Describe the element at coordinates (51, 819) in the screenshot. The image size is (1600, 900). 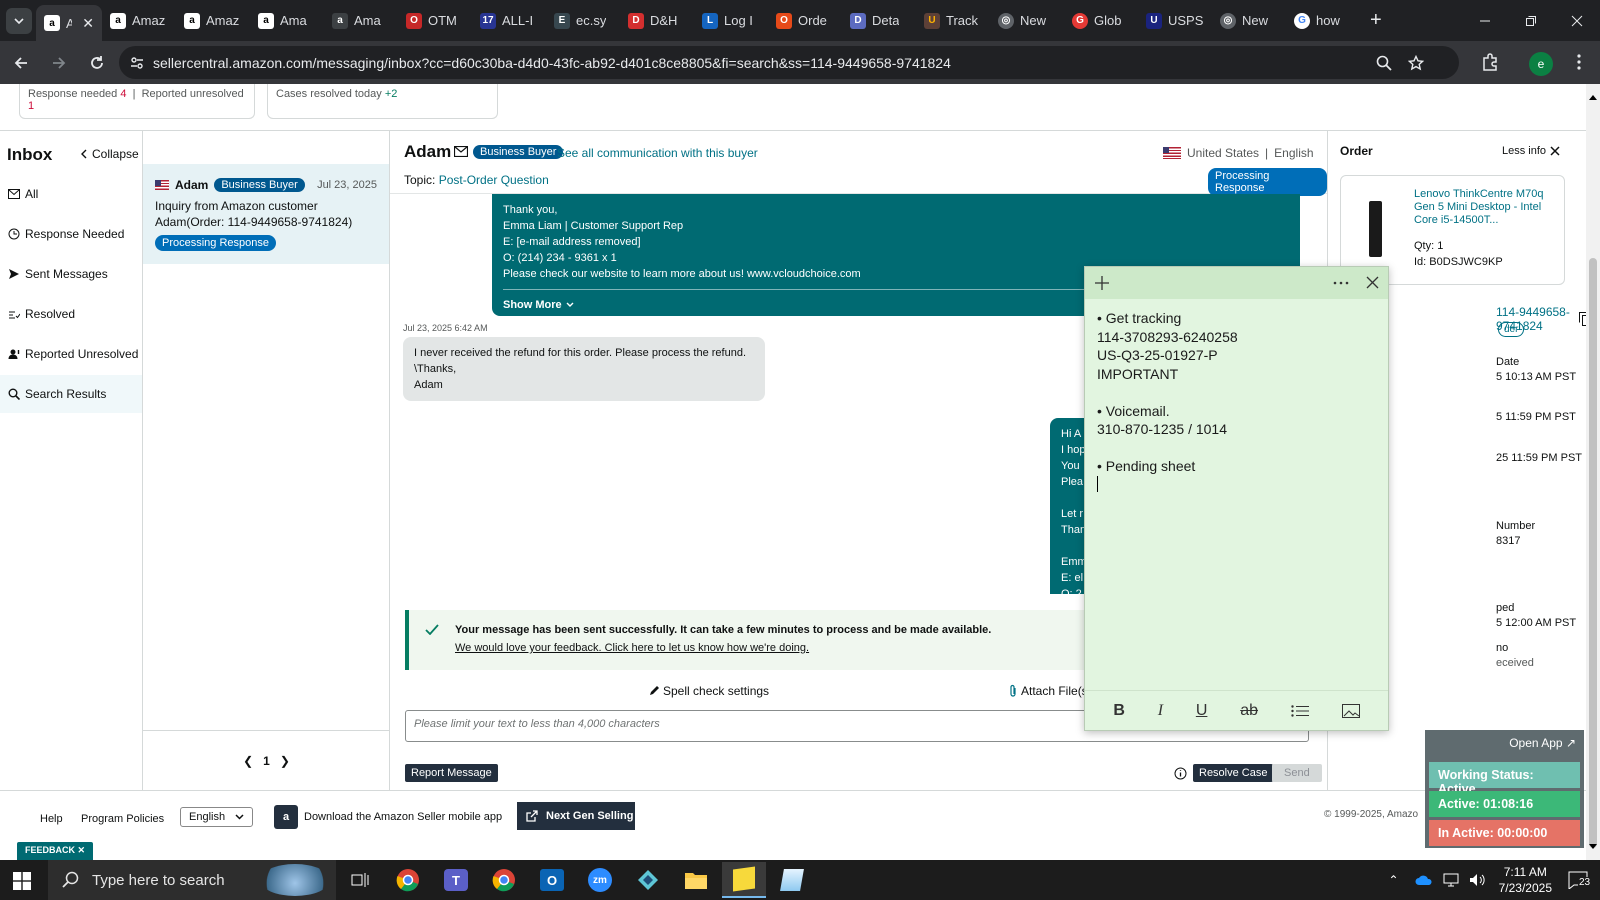
I see `help-link: Help` at that location.